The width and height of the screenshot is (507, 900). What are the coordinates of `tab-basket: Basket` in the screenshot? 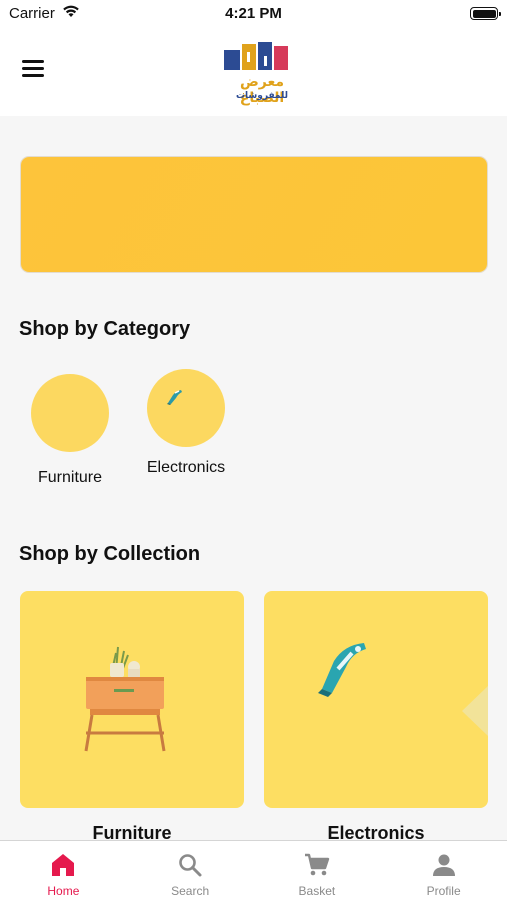 It's located at (317, 870).